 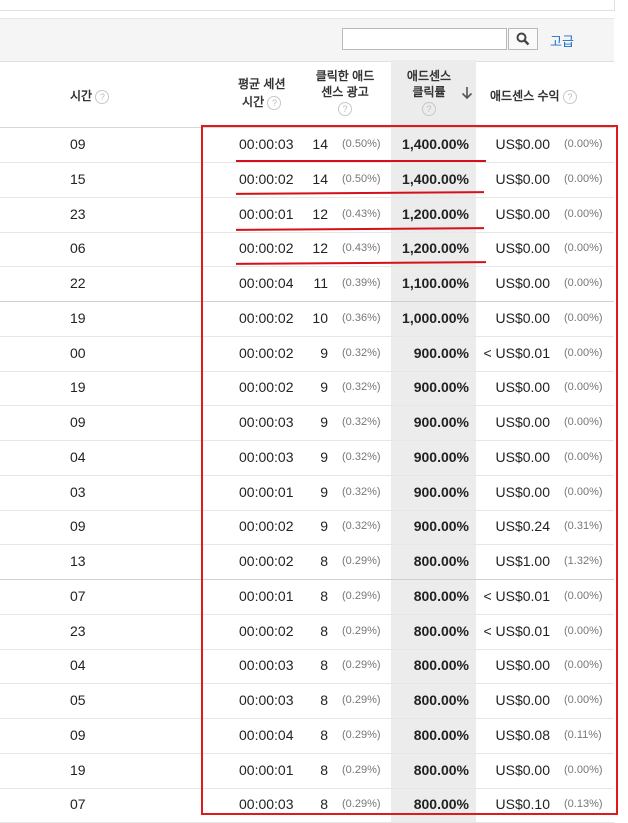 What do you see at coordinates (307, 562) in the screenshot?
I see `table-row: 13 00:00:02 8 (0.29%) 800.00% US$1.00 (1.32%)` at bounding box center [307, 562].